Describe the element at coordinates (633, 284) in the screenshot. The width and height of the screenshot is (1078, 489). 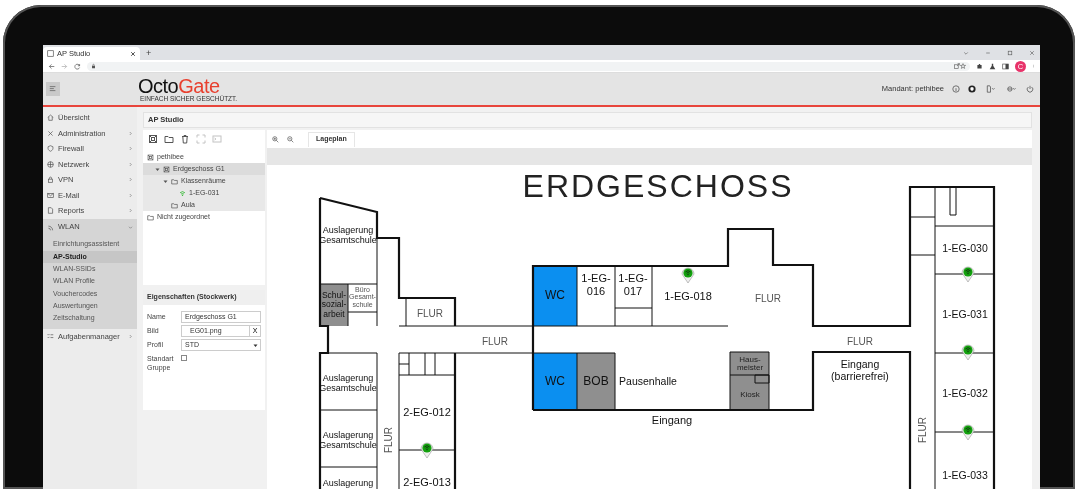
I see `plan-label: 1-EG- 017` at that location.